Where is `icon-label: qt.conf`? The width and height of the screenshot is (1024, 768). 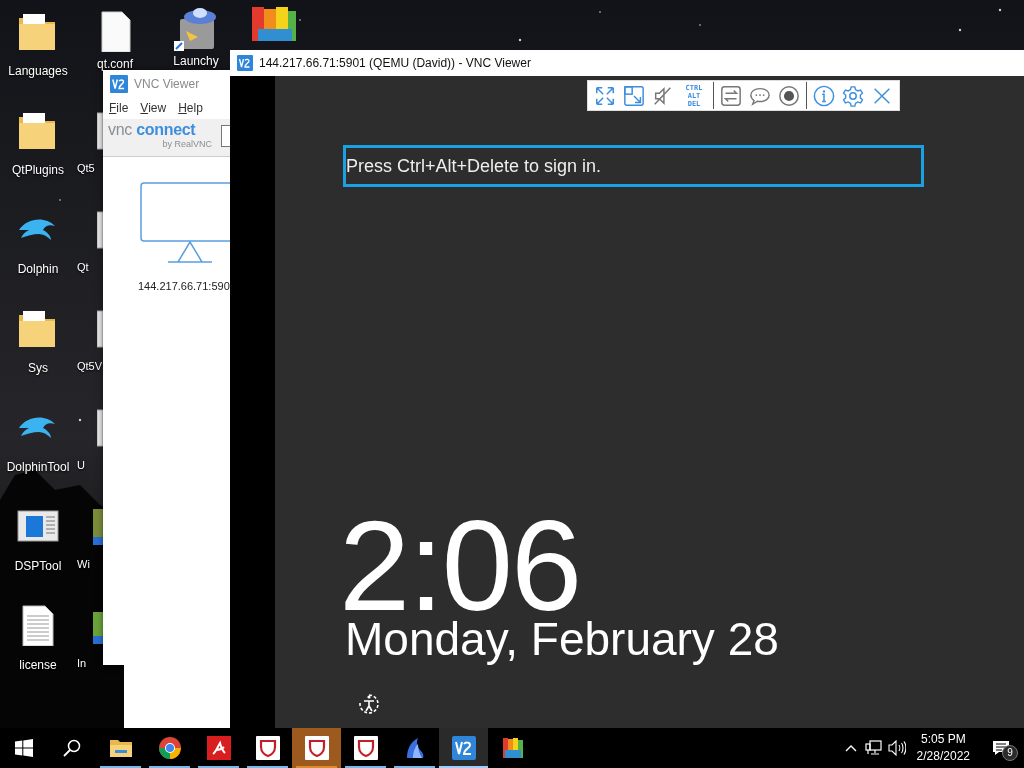 icon-label: qt.conf is located at coordinates (115, 64).